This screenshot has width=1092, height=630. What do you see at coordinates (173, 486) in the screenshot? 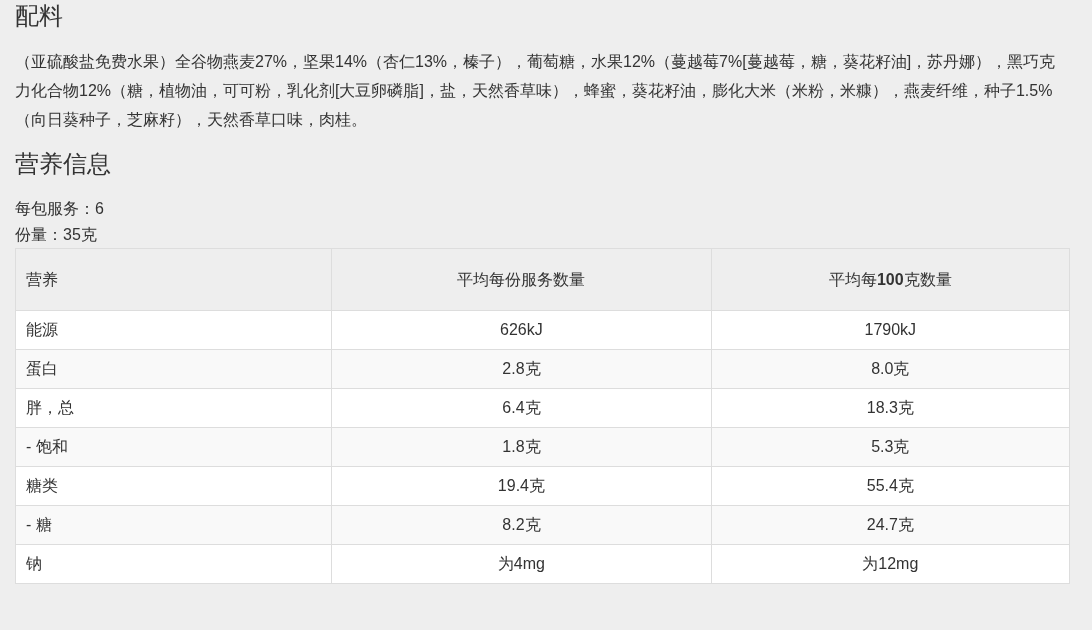
I see `table-cell: 糖类` at bounding box center [173, 486].